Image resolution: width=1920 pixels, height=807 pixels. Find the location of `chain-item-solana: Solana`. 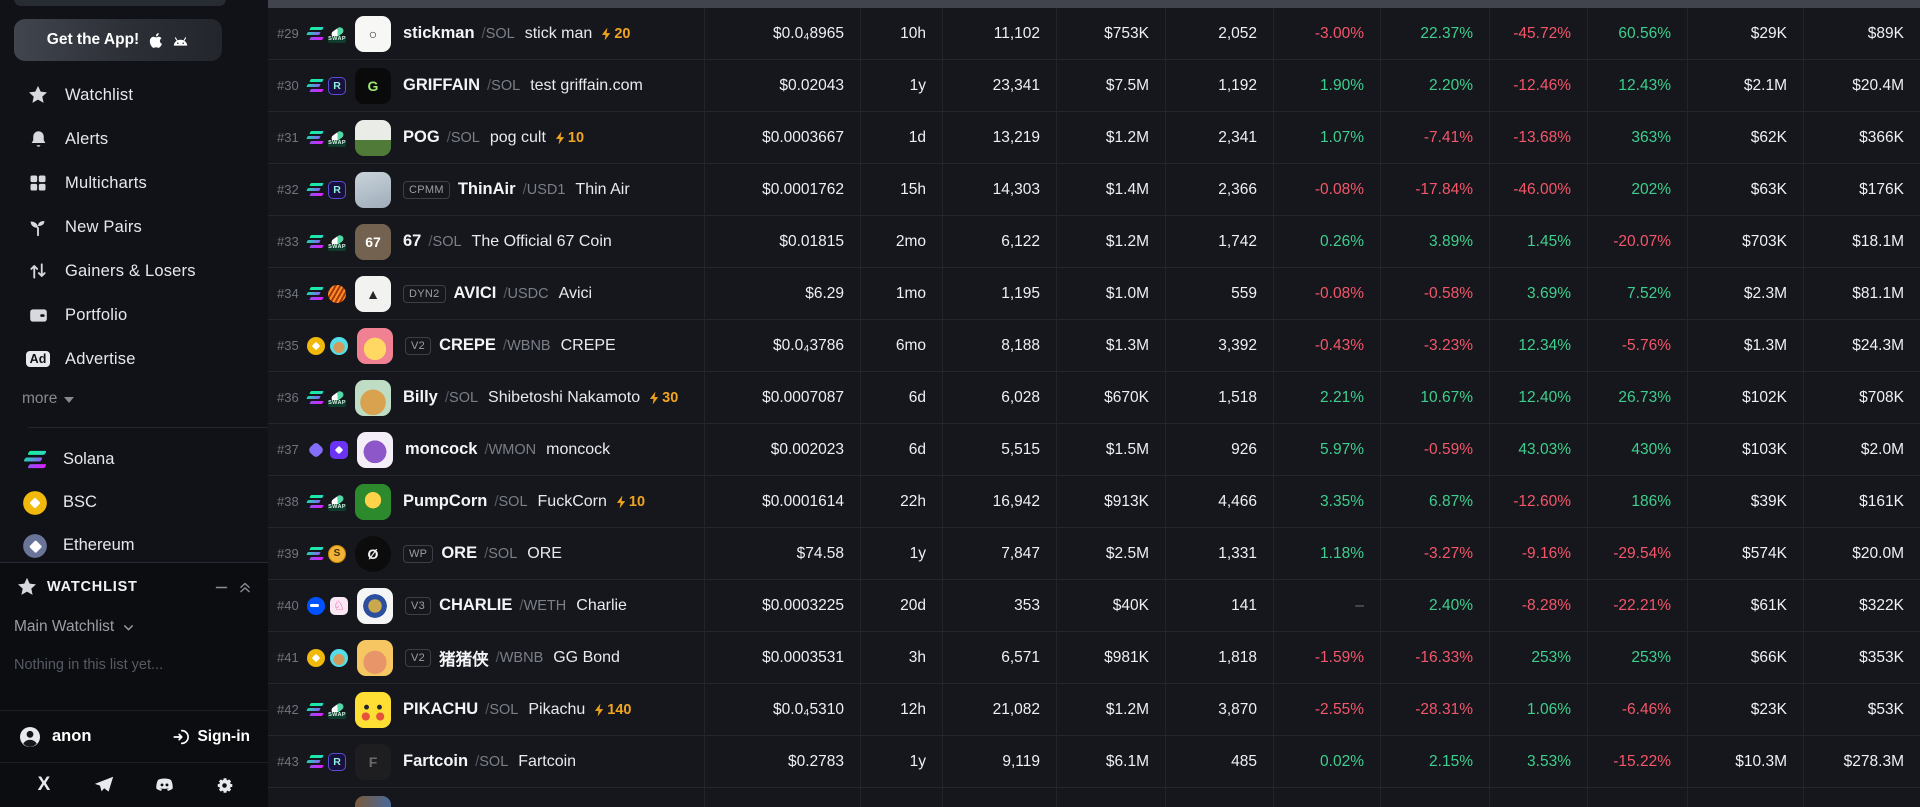

chain-item-solana: Solana is located at coordinates (134, 459).